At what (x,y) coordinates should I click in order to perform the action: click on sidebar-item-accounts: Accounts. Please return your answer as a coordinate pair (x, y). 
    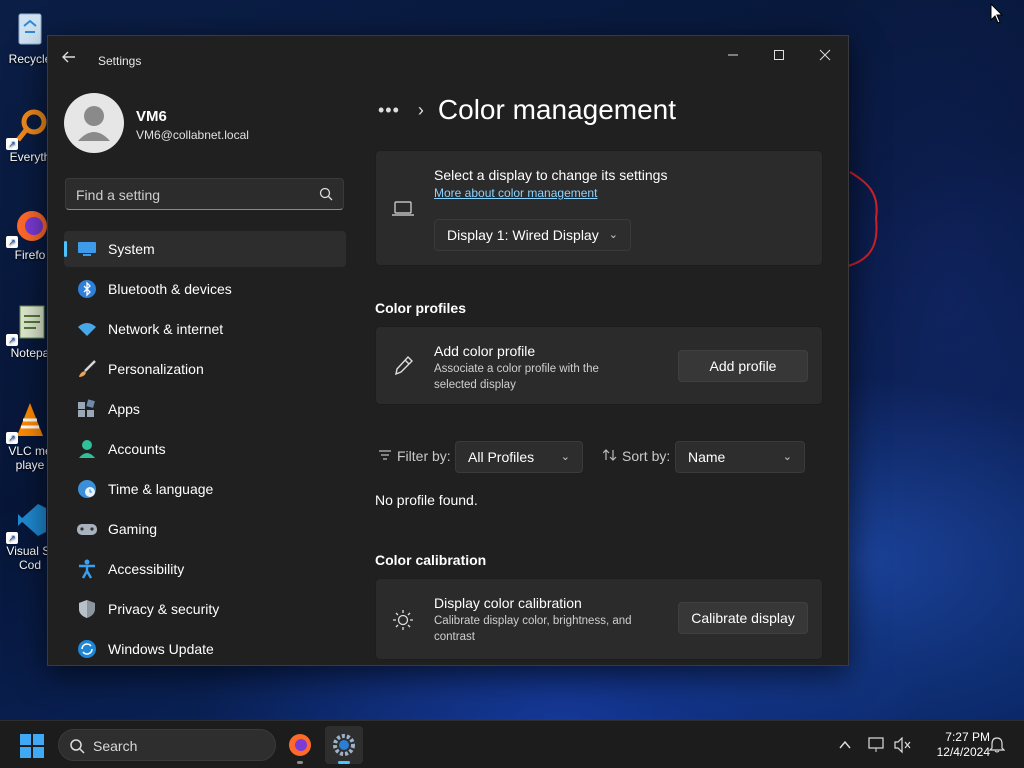
    Looking at the image, I should click on (205, 449).